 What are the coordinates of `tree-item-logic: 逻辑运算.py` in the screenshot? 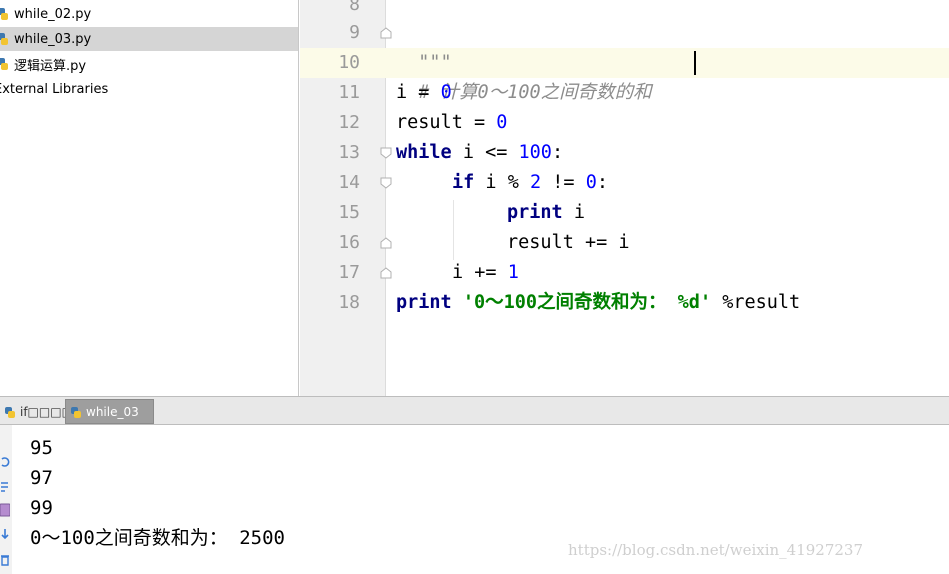 It's located at (149, 64).